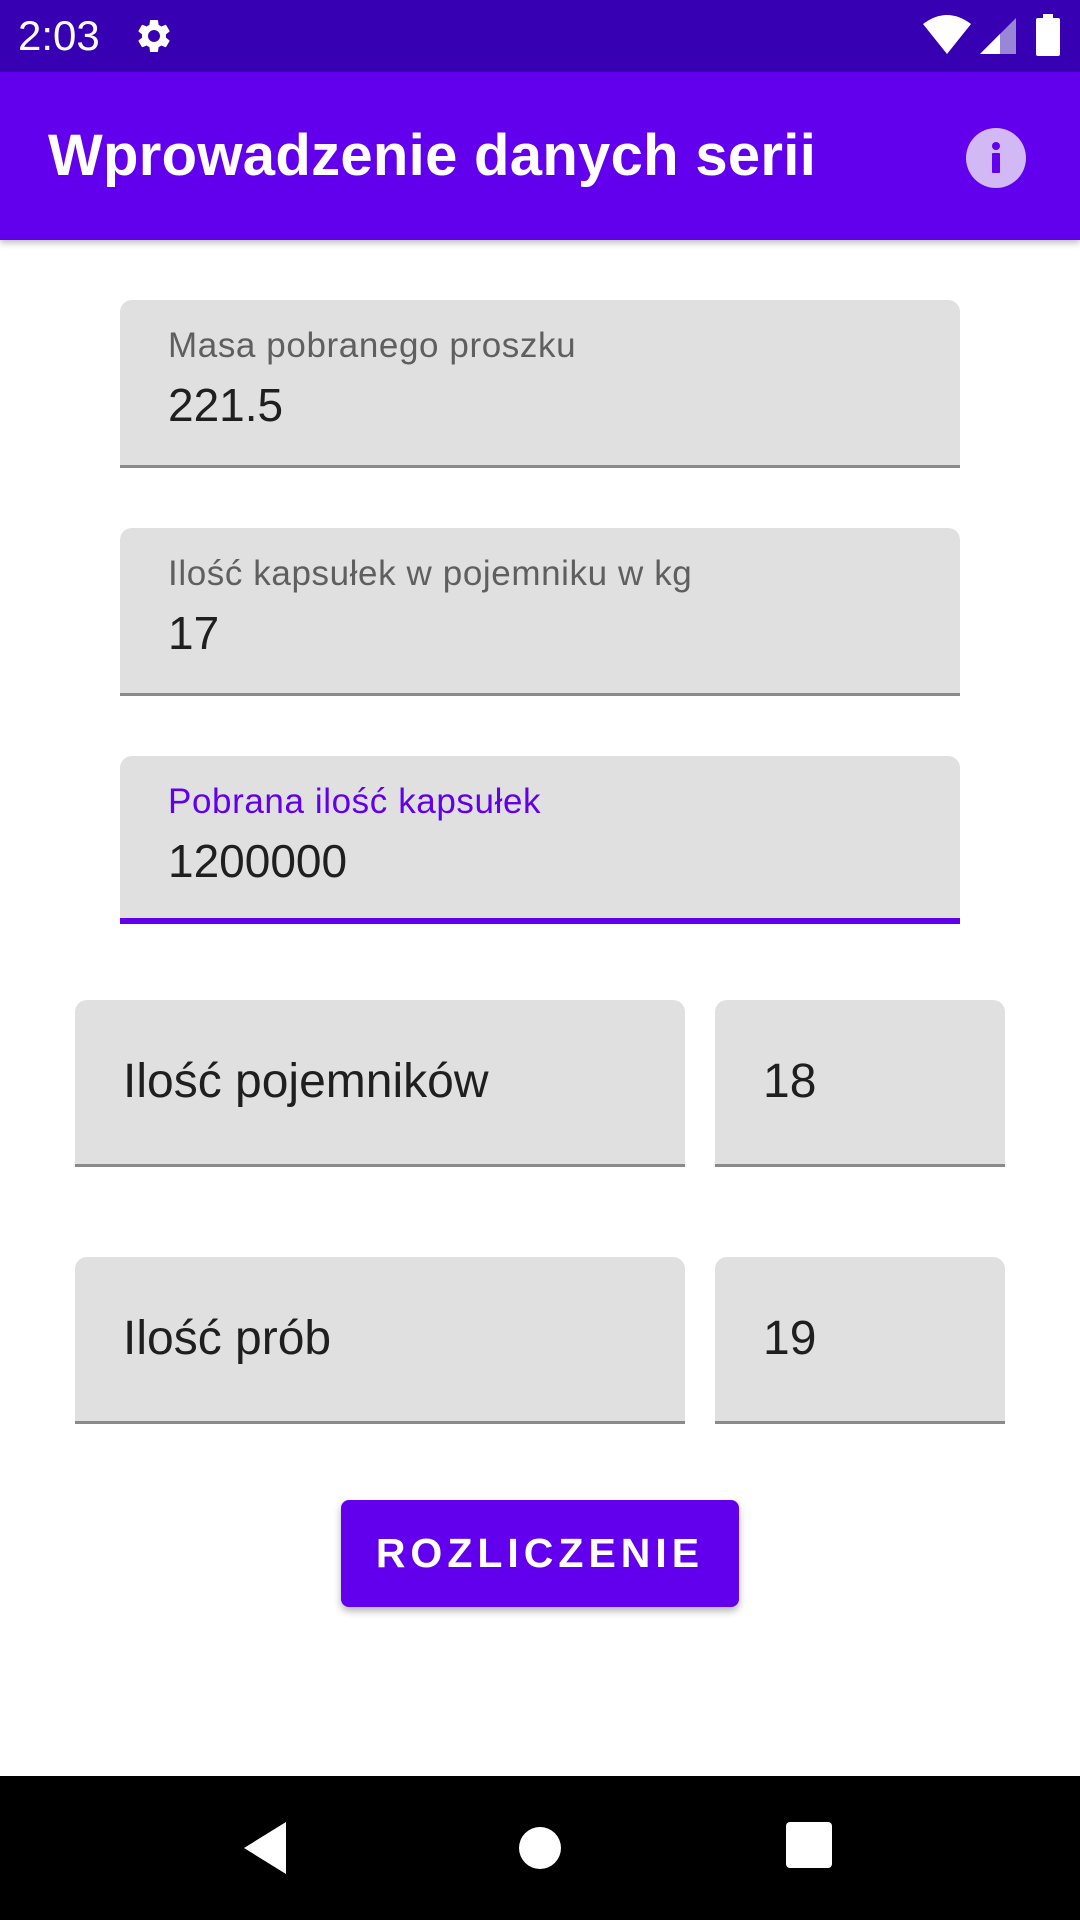 This screenshot has width=1080, height=1920. What do you see at coordinates (546, 1848) in the screenshot?
I see `home-icon` at bounding box center [546, 1848].